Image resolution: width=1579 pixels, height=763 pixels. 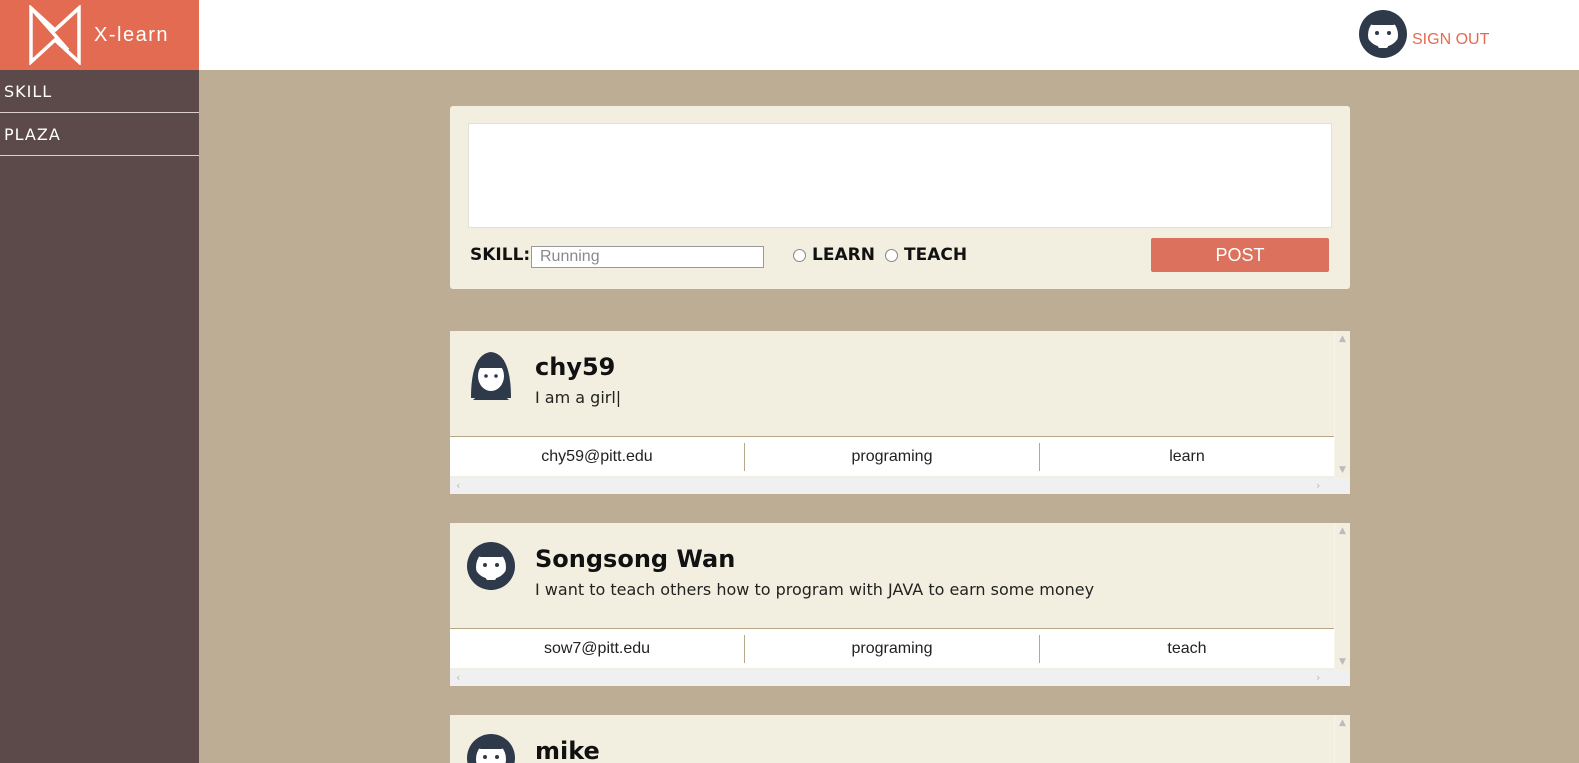 What do you see at coordinates (597, 648) in the screenshot?
I see `post-email: sow7@pitt.edu` at bounding box center [597, 648].